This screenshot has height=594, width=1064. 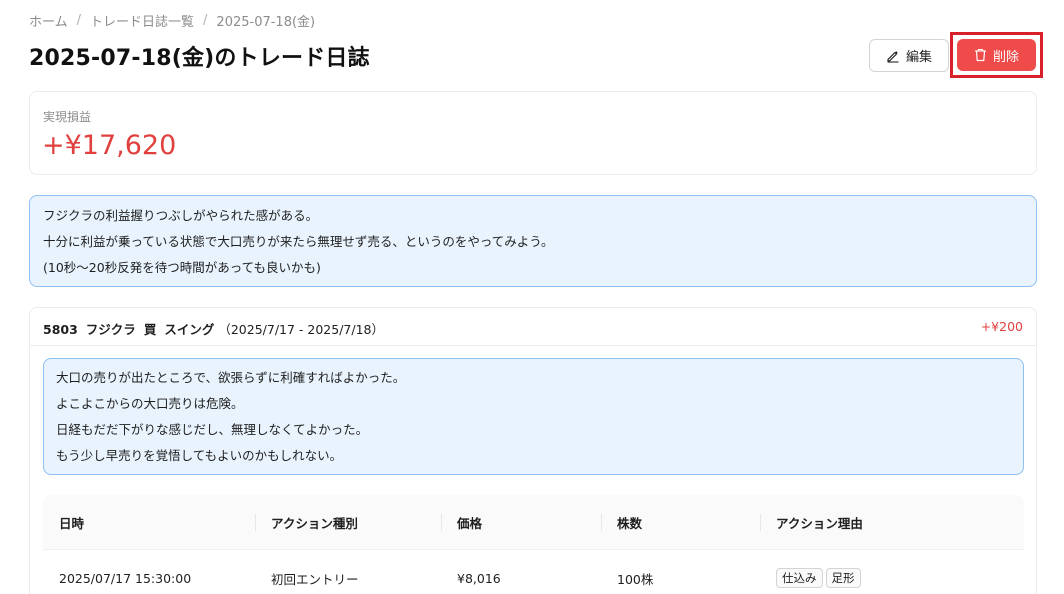 What do you see at coordinates (72, 523) in the screenshot?
I see `column-header-datetime: 日時` at bounding box center [72, 523].